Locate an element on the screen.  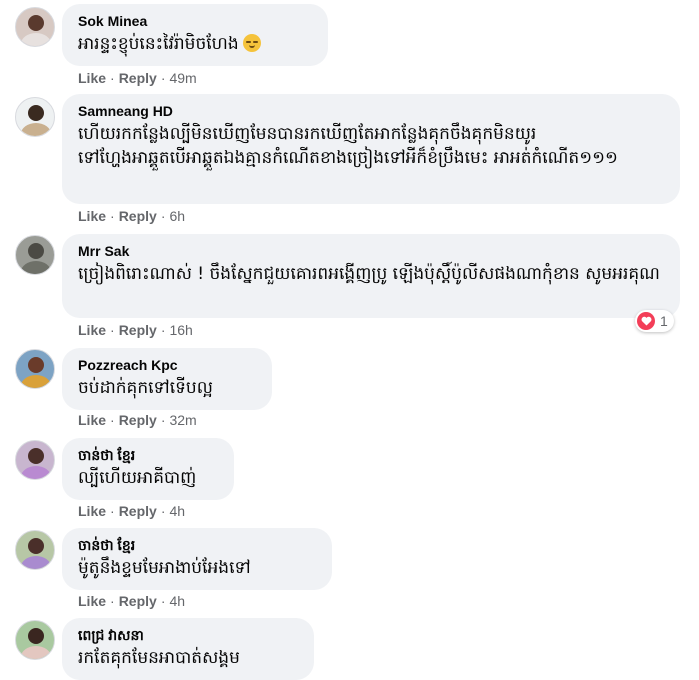
comment-bubble: ចាន់ថា ខ្មែរ ម៉ូតូនឹងខ្ទមមែអាងាប់អែងទៅ is located at coordinates (197, 559).